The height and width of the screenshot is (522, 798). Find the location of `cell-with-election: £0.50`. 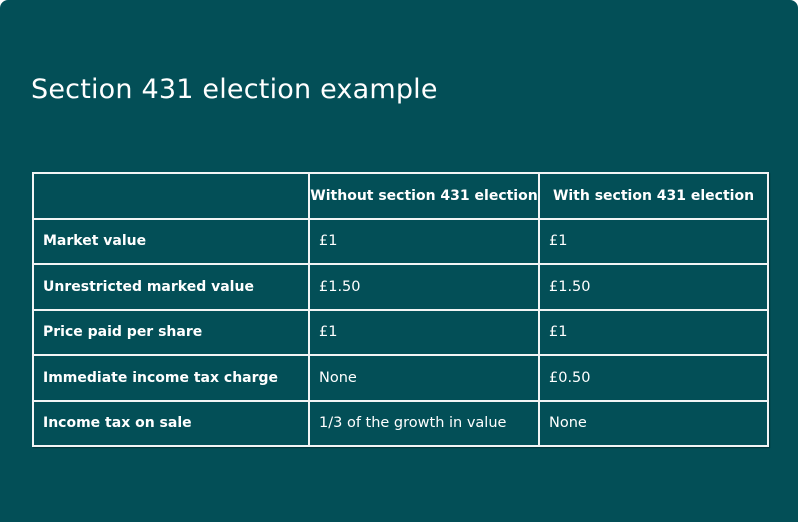

cell-with-election: £0.50 is located at coordinates (653, 378).